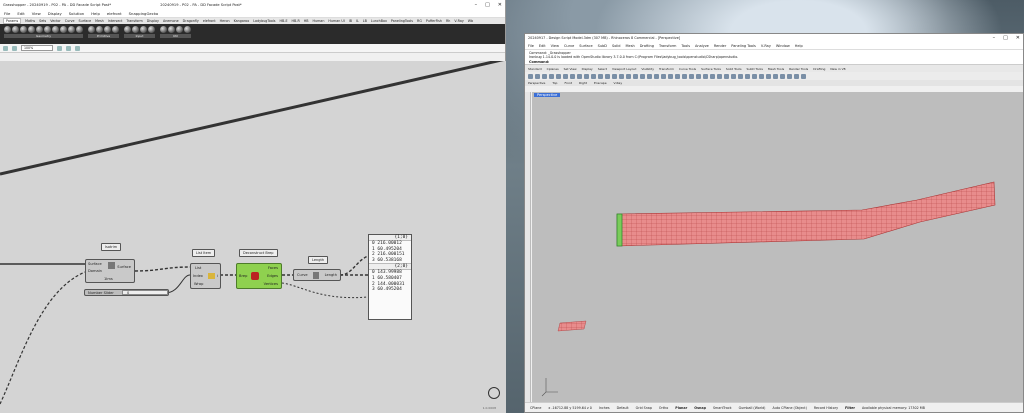  What do you see at coordinates (587, 69) in the screenshot?
I see `rhino-toolbar-tab-3: Display` at bounding box center [587, 69].